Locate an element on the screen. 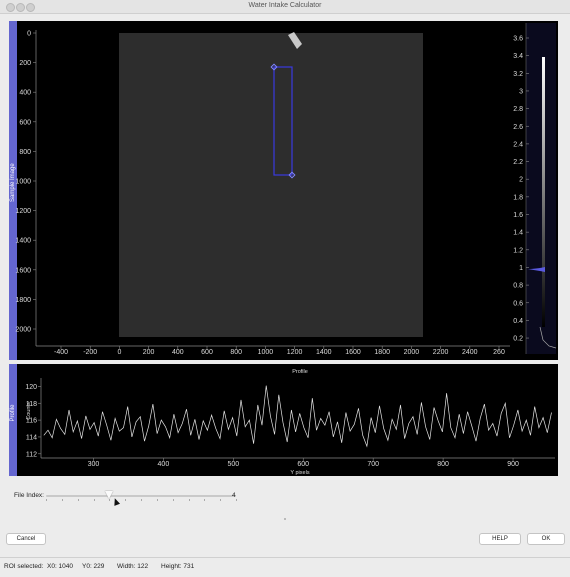 The width and height of the screenshot is (570, 577). image-y-tick-label: 1200 is located at coordinates (23, 211).